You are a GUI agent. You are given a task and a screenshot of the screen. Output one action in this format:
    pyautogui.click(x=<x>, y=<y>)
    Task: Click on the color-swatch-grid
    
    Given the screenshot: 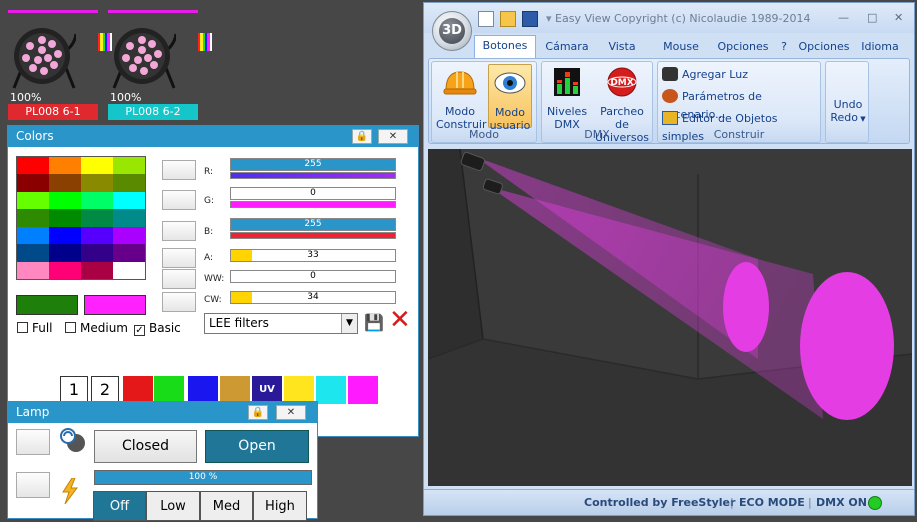 What is the action you would take?
    pyautogui.click(x=81, y=218)
    